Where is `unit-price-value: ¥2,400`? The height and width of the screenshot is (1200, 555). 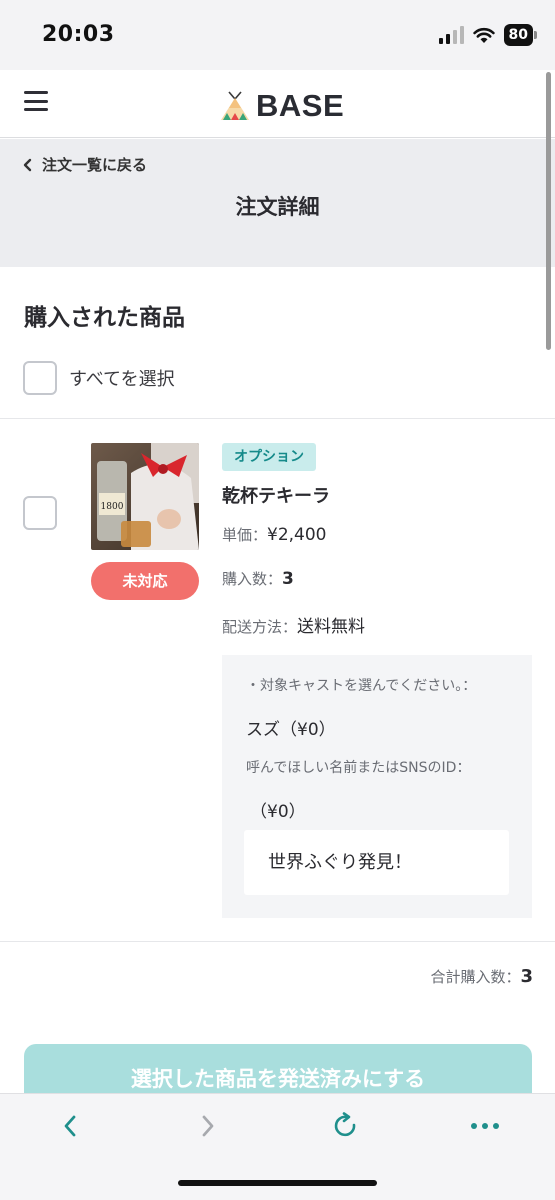
unit-price-value: ¥2,400 is located at coordinates (297, 535).